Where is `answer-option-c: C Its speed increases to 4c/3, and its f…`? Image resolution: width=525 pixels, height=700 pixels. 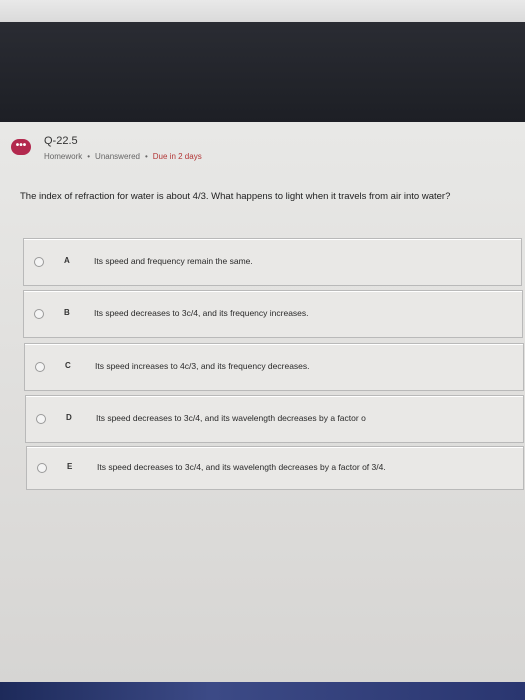 answer-option-c: C Its speed increases to 4c/3, and its f… is located at coordinates (274, 367).